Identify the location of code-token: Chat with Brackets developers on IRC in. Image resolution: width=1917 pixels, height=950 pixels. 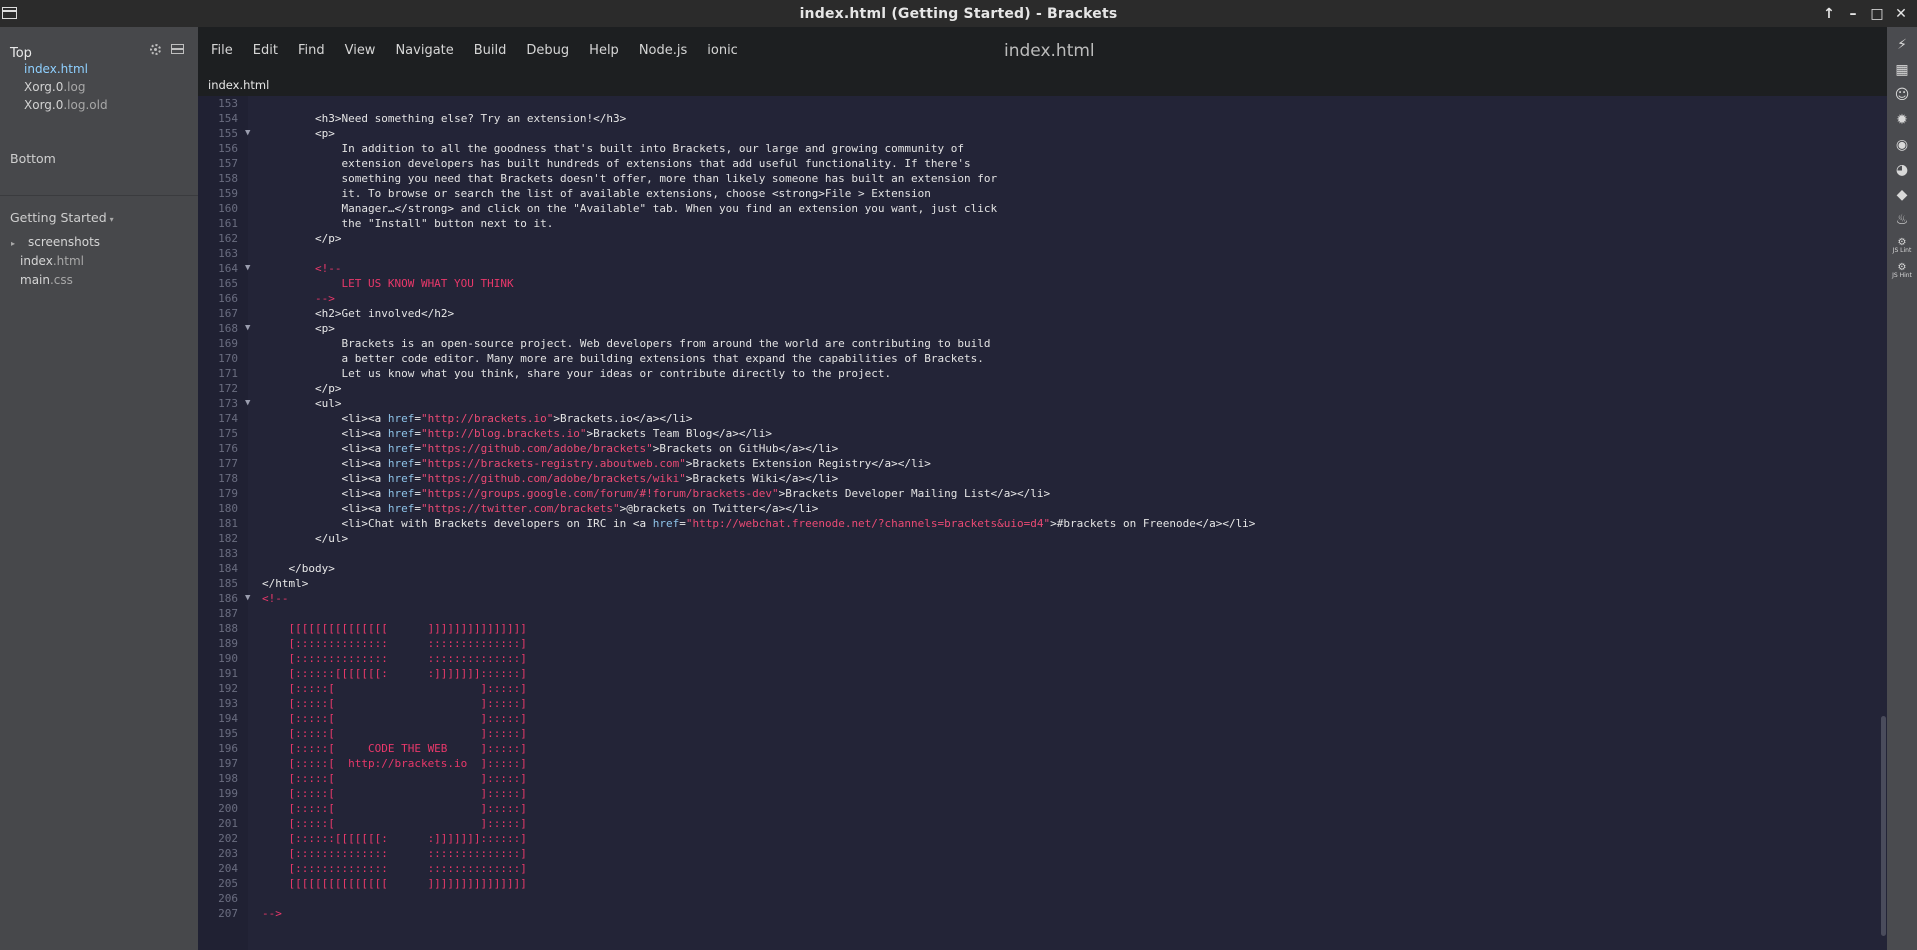
(500, 523).